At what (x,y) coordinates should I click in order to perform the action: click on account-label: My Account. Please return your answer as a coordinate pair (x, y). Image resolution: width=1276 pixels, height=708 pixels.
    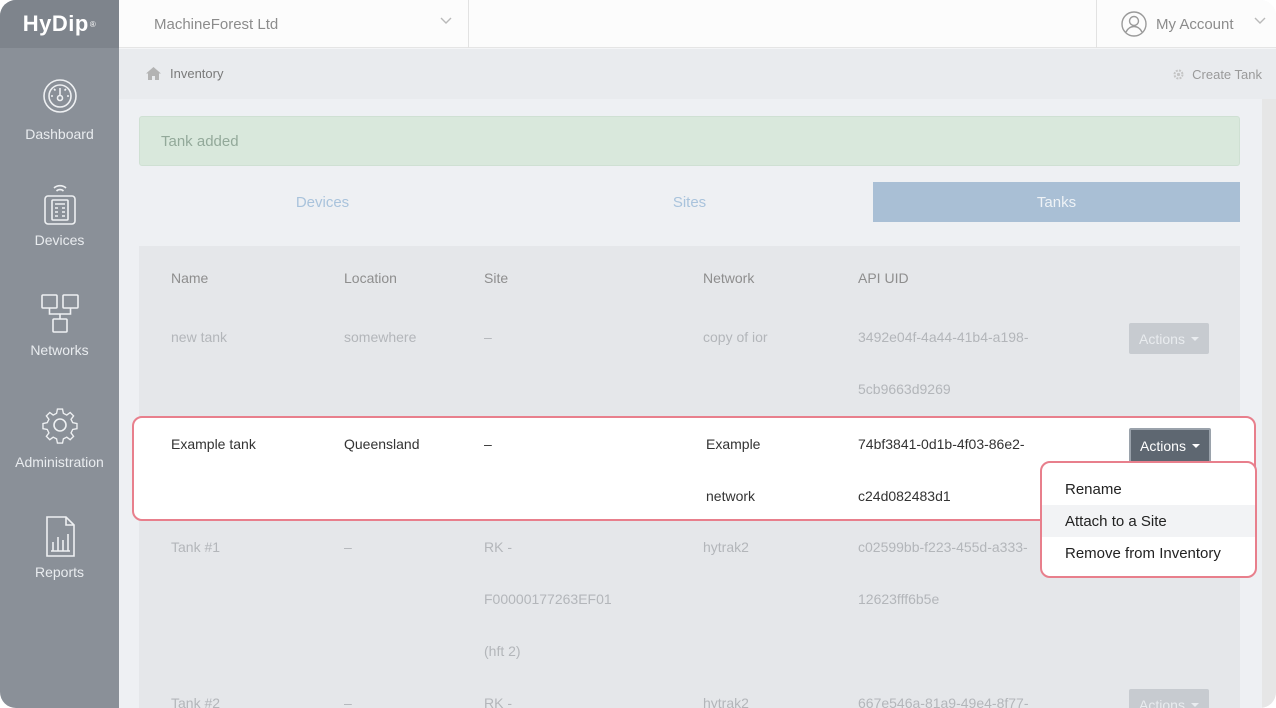
    Looking at the image, I should click on (1195, 24).